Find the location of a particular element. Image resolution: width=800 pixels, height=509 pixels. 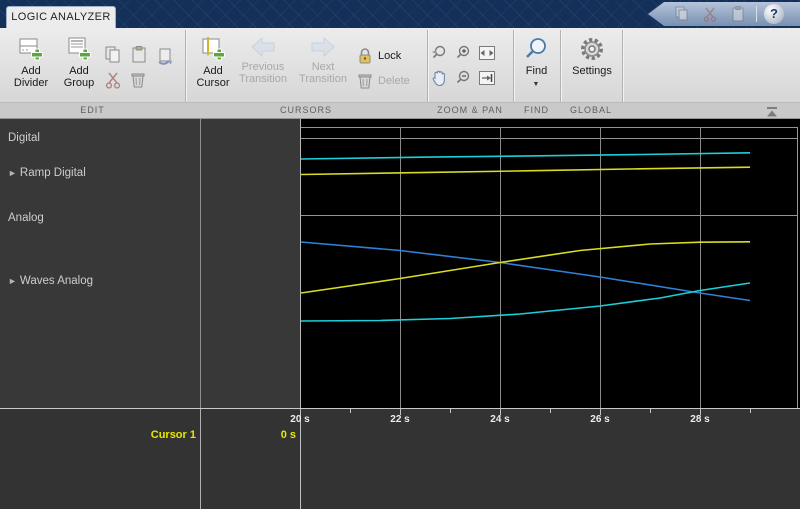

help-button: ? is located at coordinates (774, 14).